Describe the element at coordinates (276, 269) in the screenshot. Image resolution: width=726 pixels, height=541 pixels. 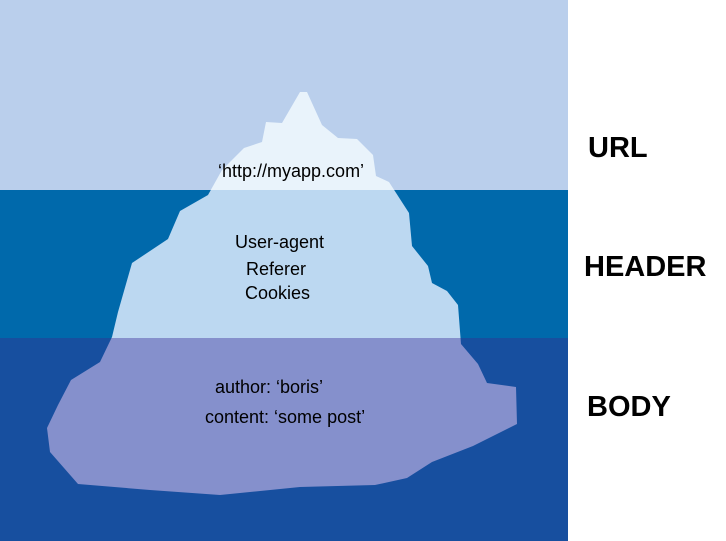
I see `header-item-referer: Referer` at that location.